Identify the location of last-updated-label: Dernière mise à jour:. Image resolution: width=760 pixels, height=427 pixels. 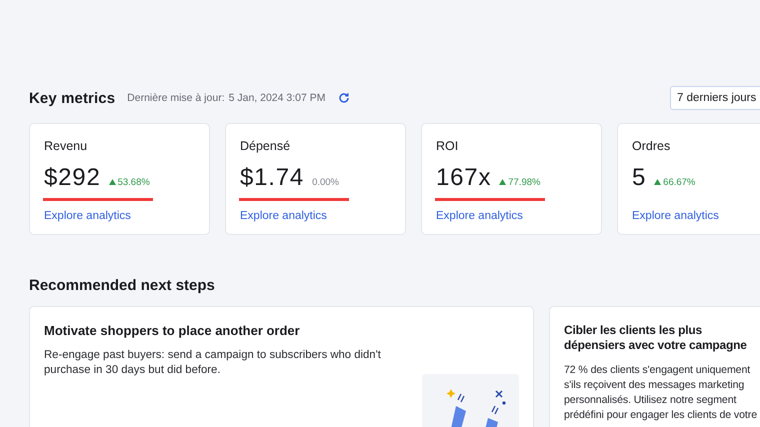
(176, 98).